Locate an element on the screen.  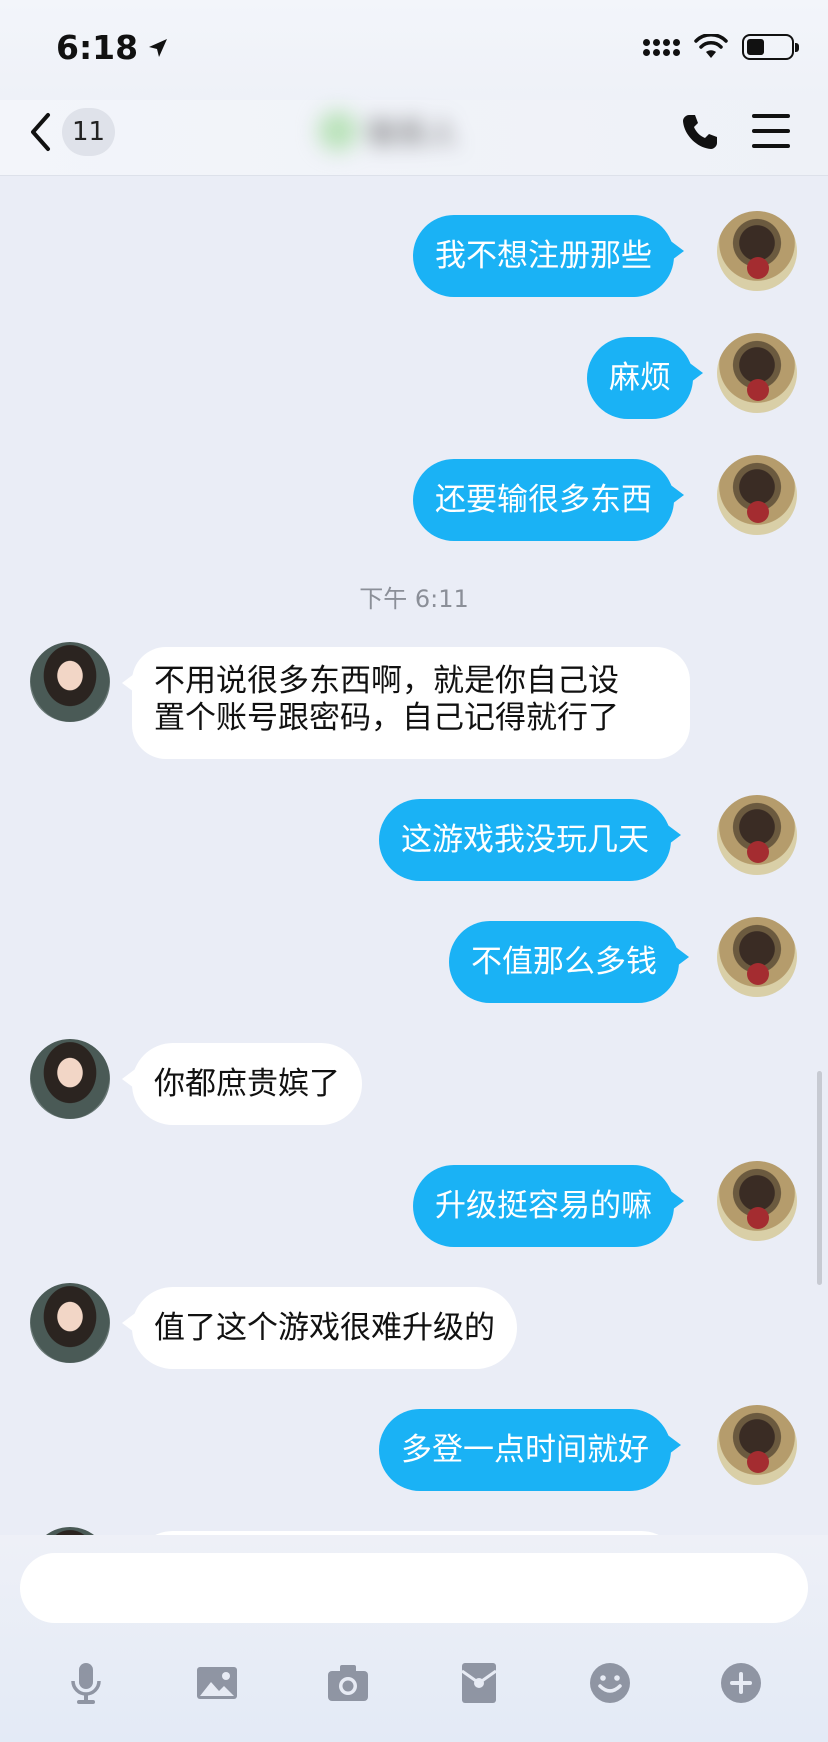
message-line: 置个账号跟密码，自己记得就行了 is located at coordinates (386, 718).